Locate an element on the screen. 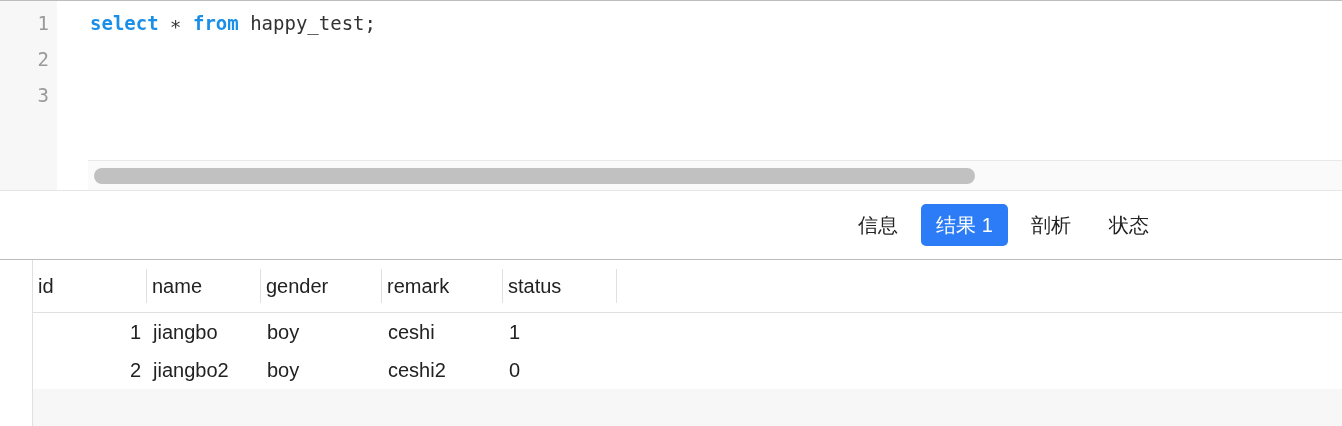 Image resolution: width=1342 pixels, height=426 pixels. column-header: id is located at coordinates (90, 286).